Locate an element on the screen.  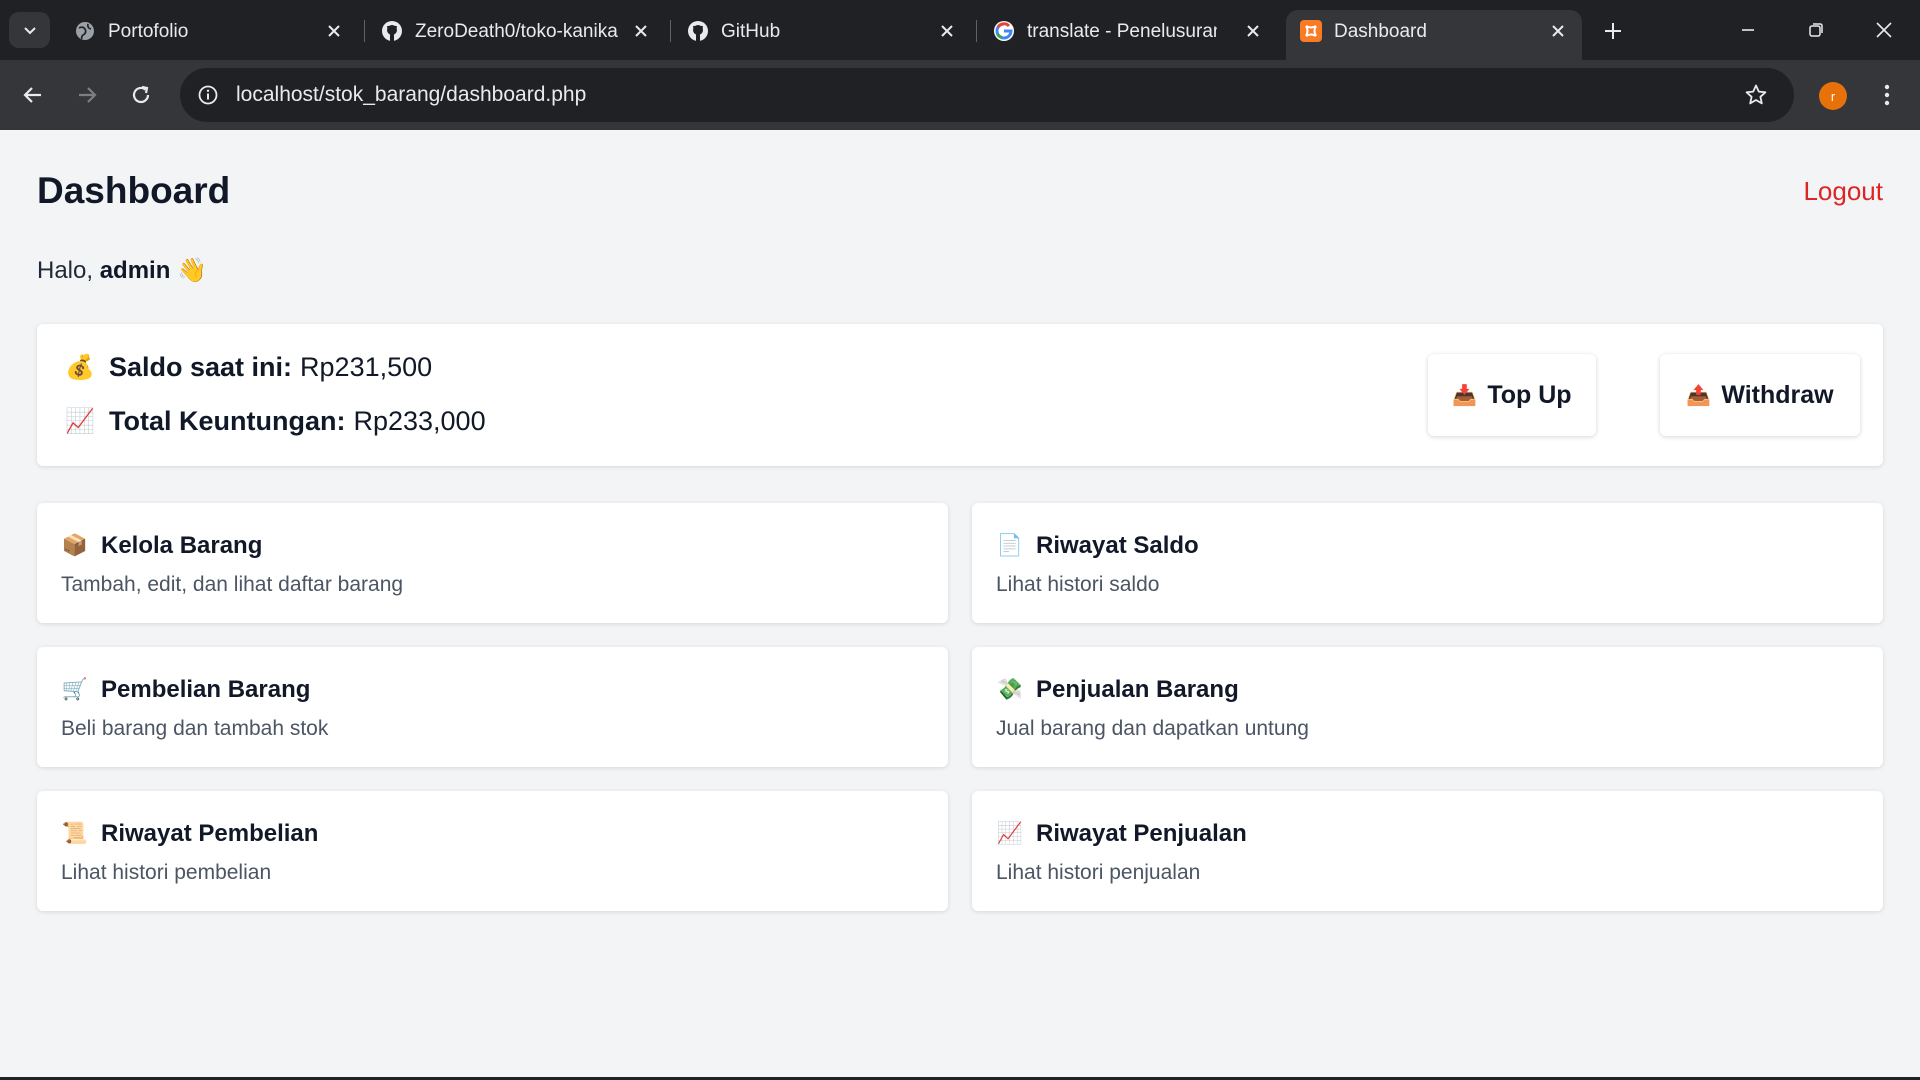
scroll-icon: 📜 is located at coordinates (75, 833).